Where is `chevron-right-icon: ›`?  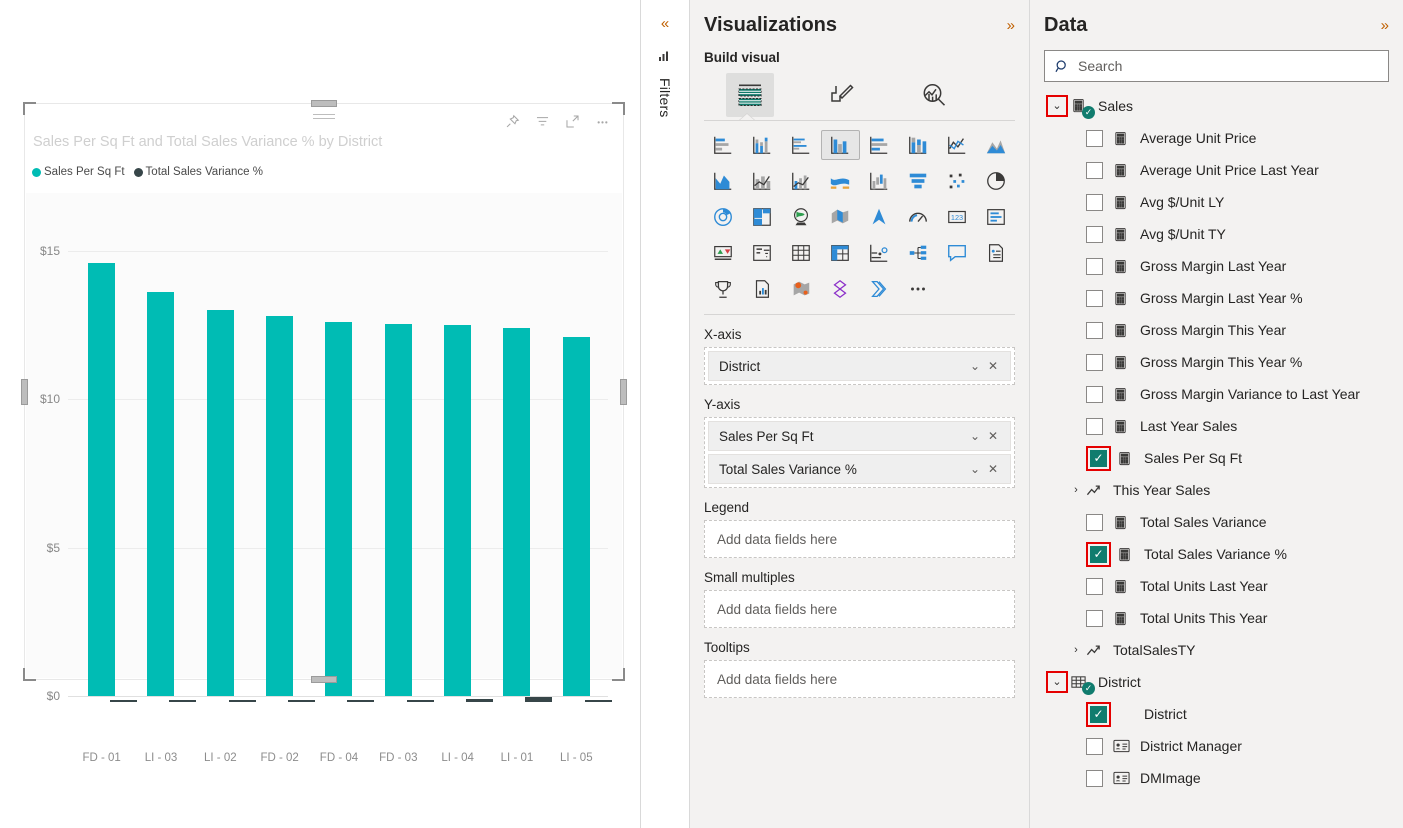
chevron-right-icon: › is located at coordinates (1076, 490).